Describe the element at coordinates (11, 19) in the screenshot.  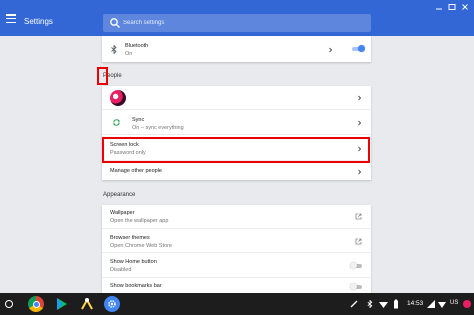
I see `menu-button` at that location.